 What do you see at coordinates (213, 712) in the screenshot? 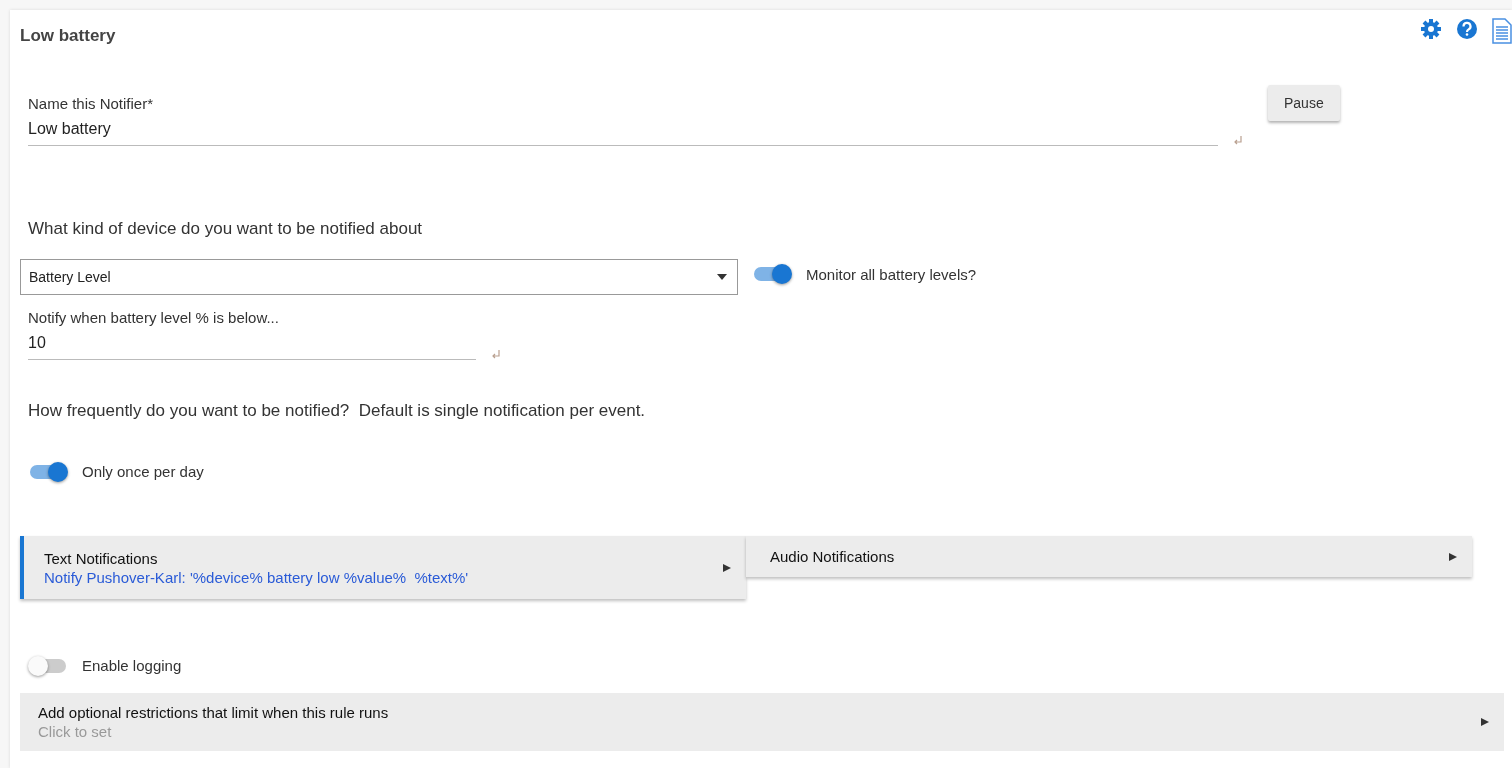
I see `restrictions-title: Add optional restrictions that limit when this rule runs` at bounding box center [213, 712].